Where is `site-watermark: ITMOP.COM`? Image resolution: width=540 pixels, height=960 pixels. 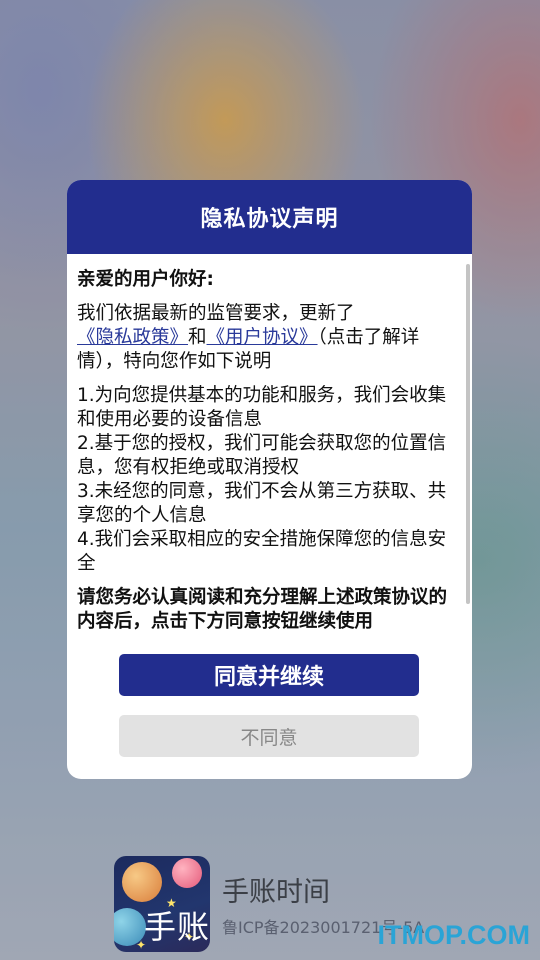 site-watermark: ITMOP.COM is located at coordinates (453, 935).